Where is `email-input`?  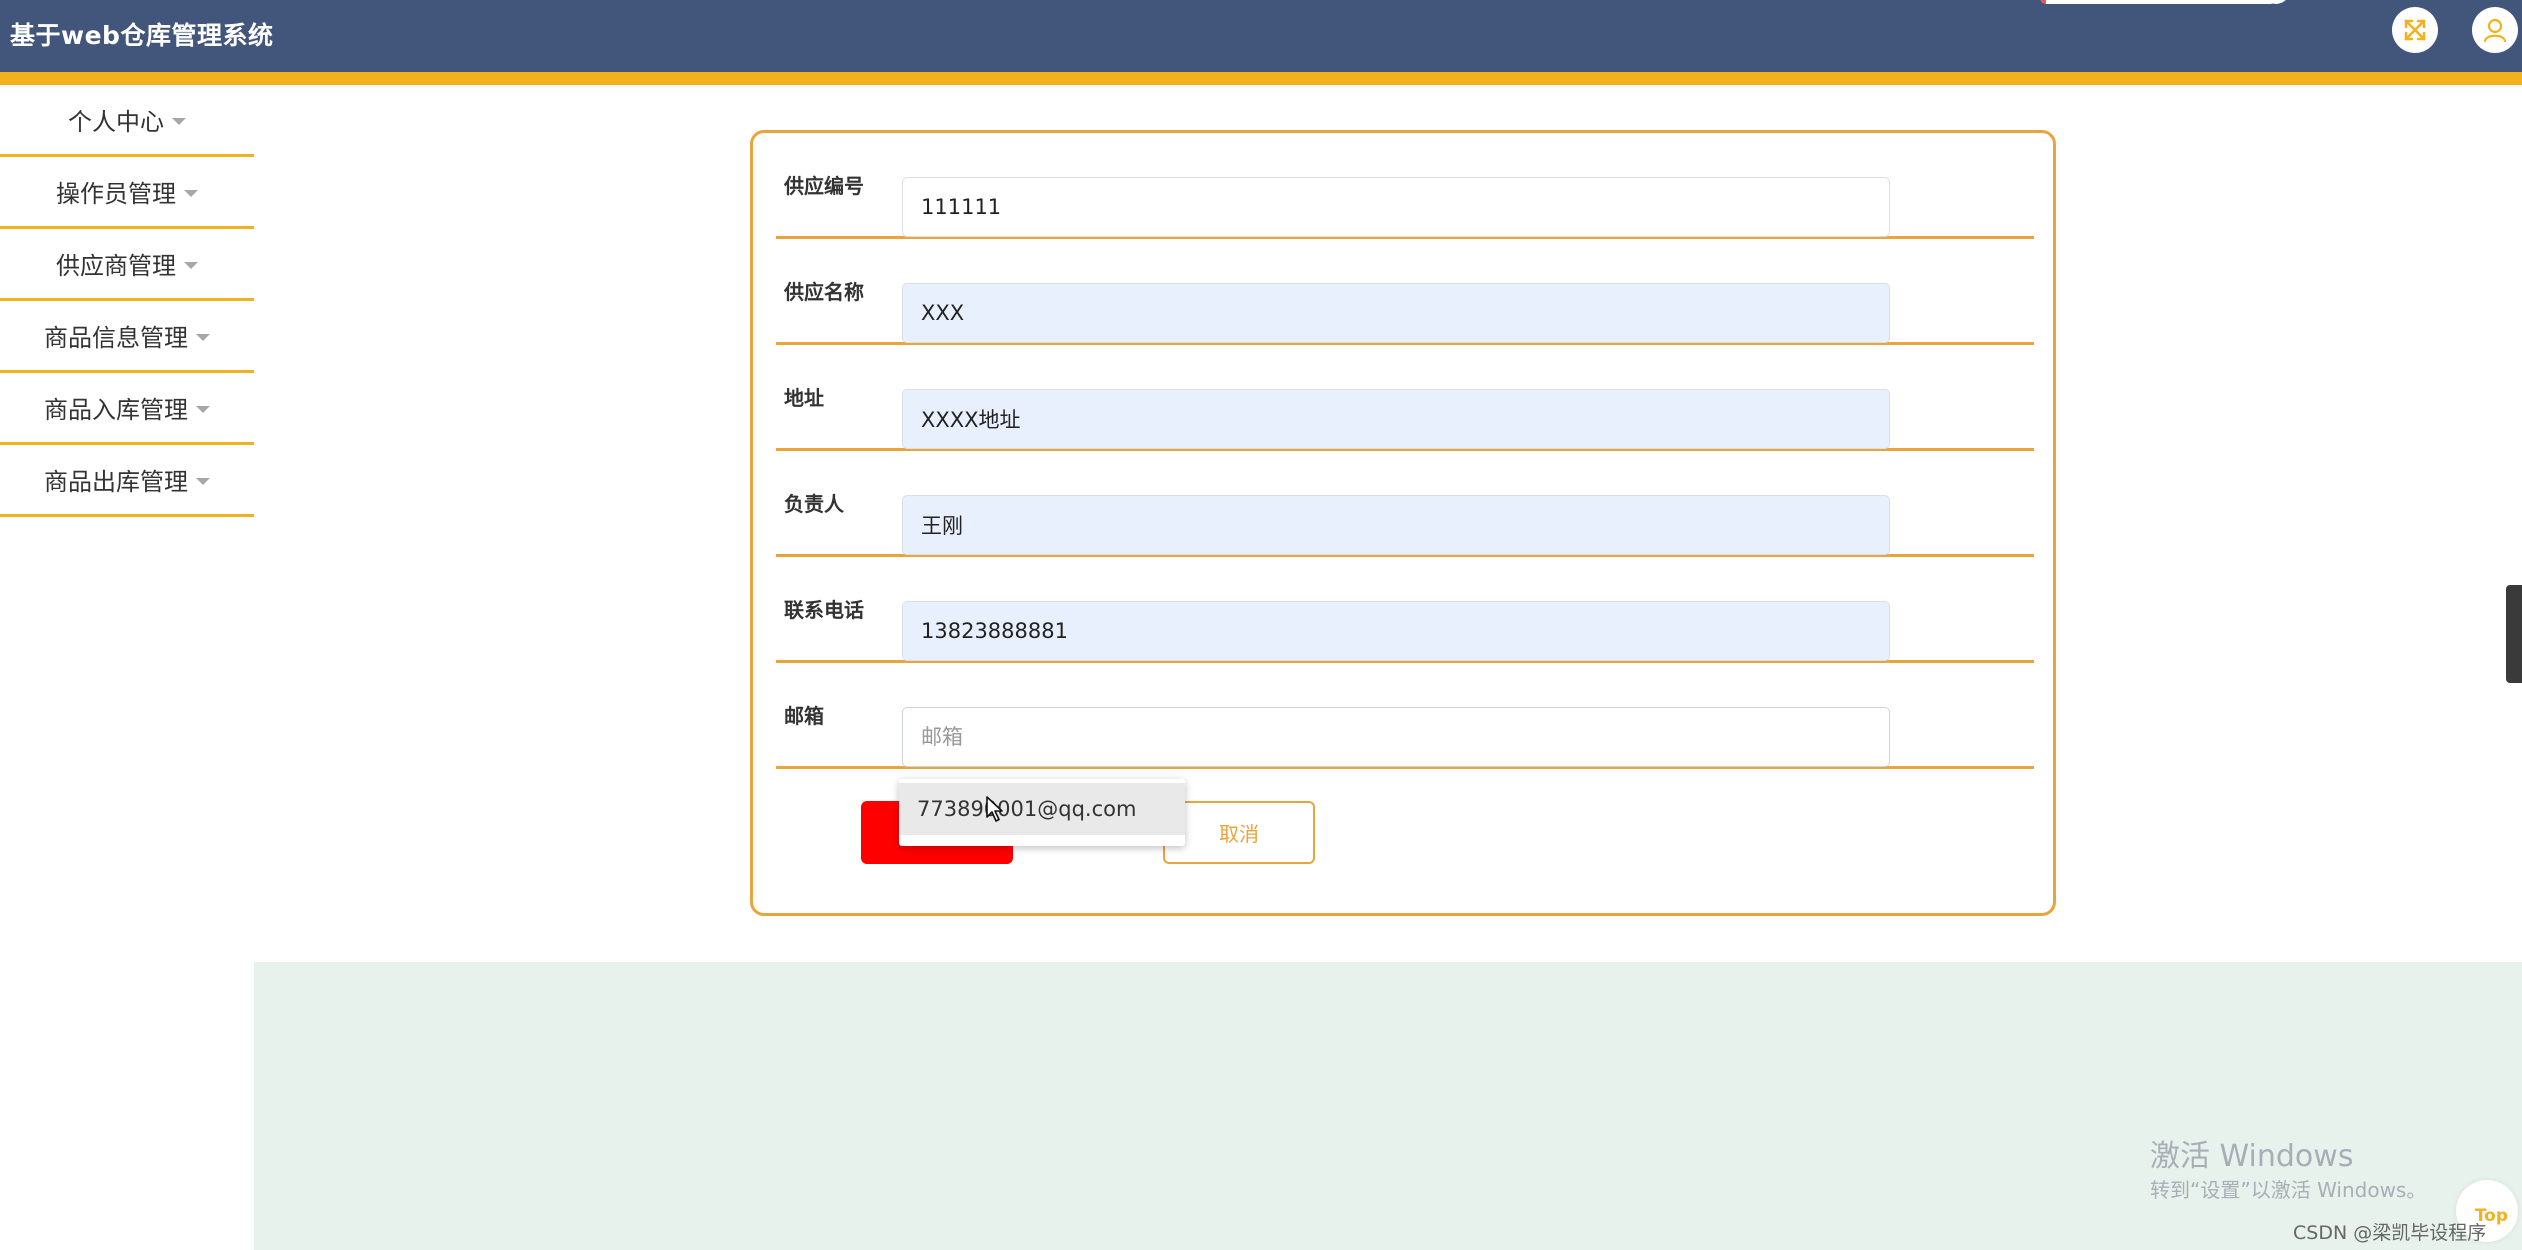 email-input is located at coordinates (1396, 737).